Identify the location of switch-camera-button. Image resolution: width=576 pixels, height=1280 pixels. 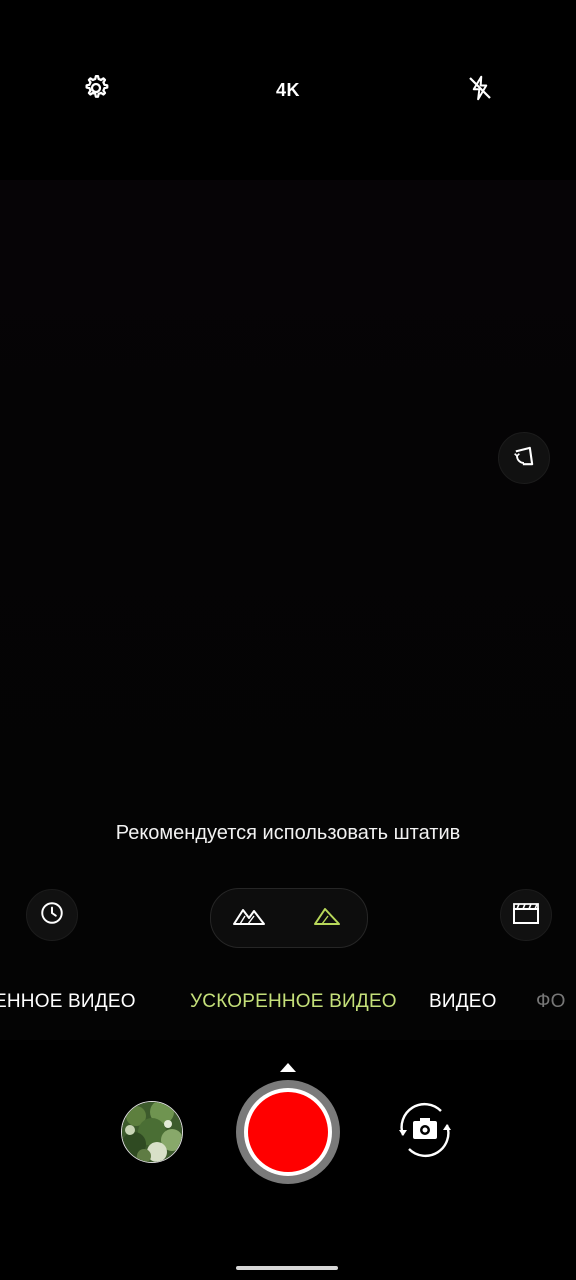
(425, 1132).